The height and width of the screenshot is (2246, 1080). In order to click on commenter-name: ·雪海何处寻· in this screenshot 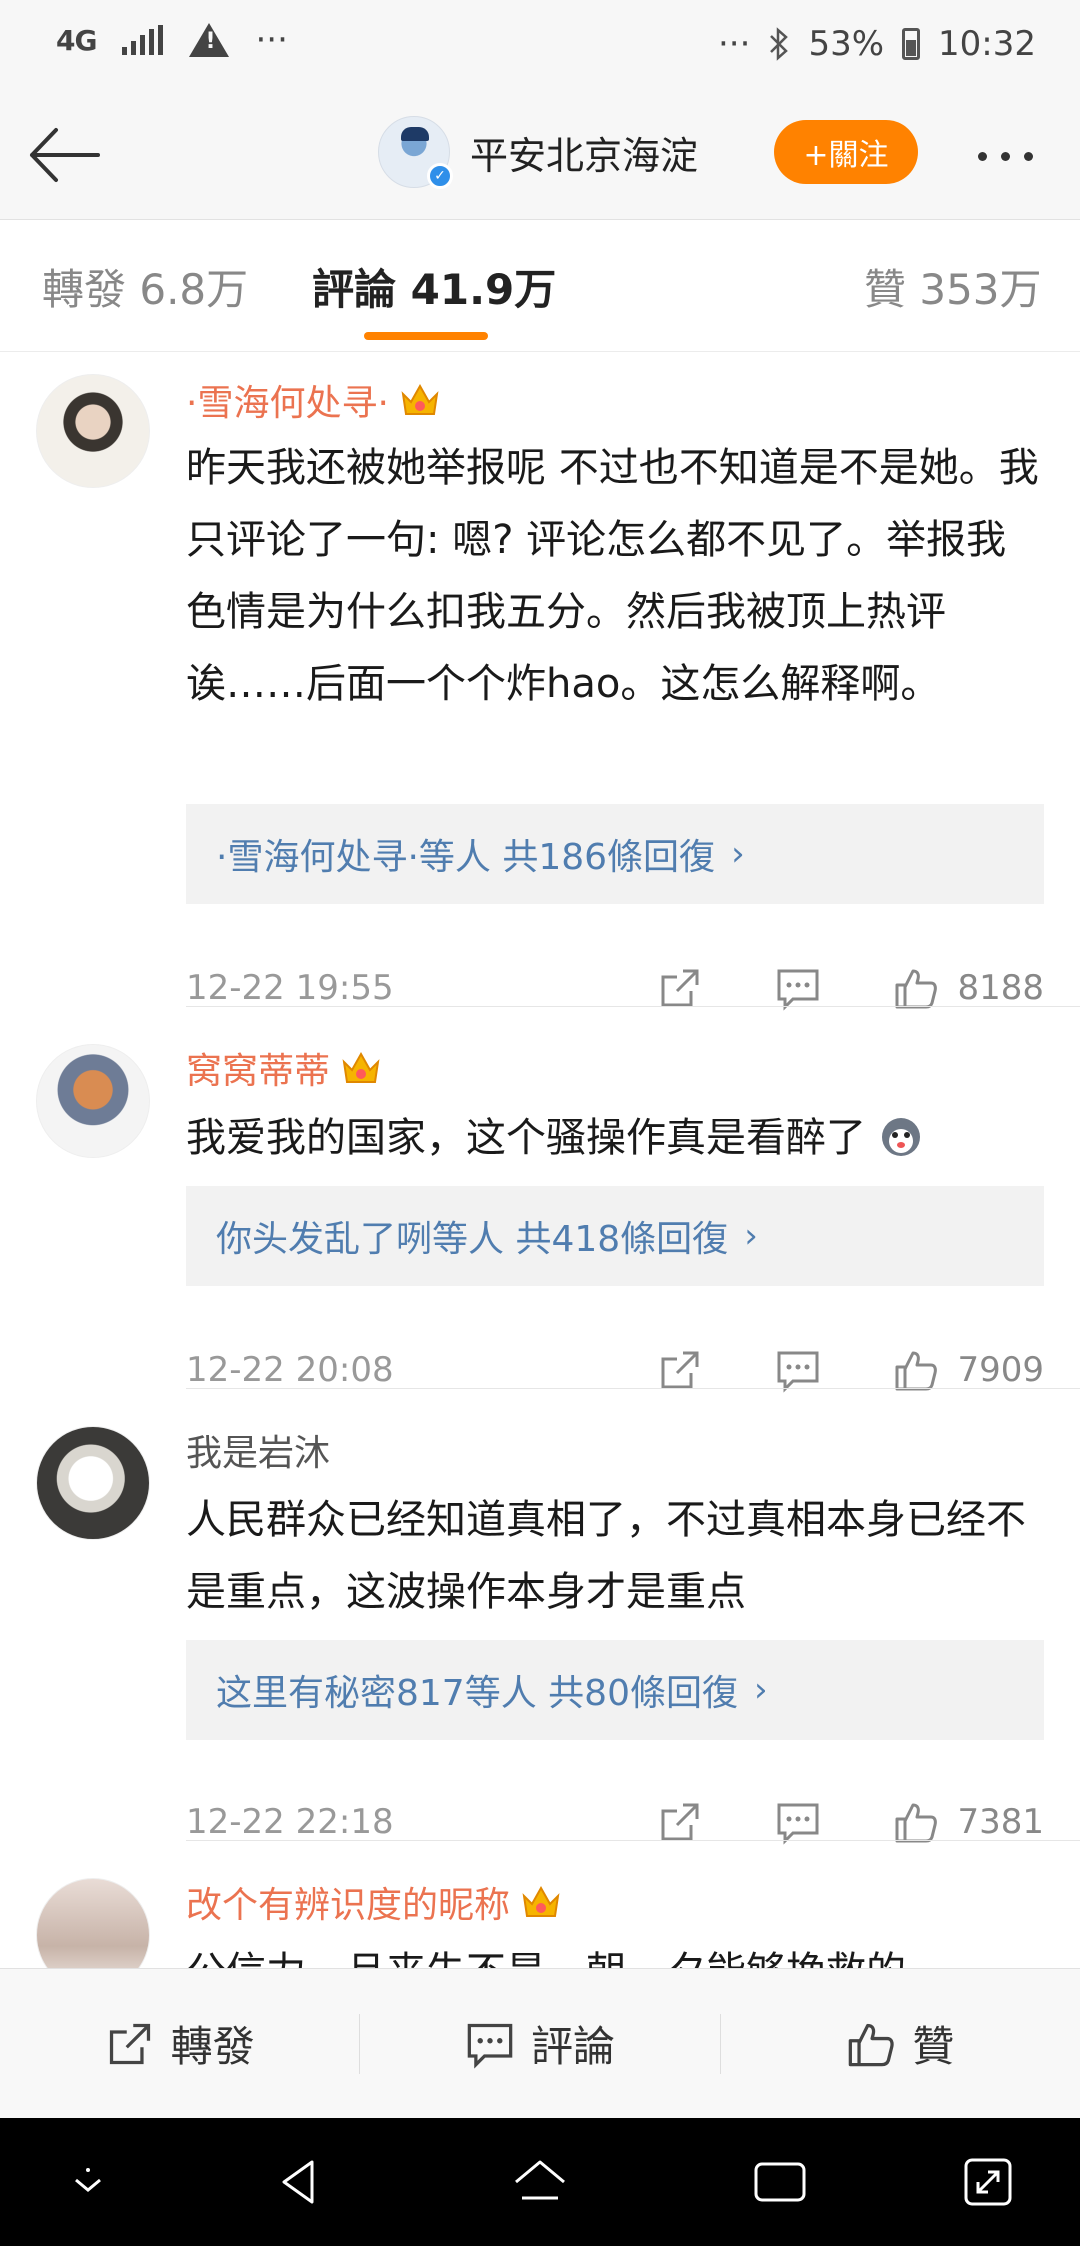, I will do `click(313, 400)`.